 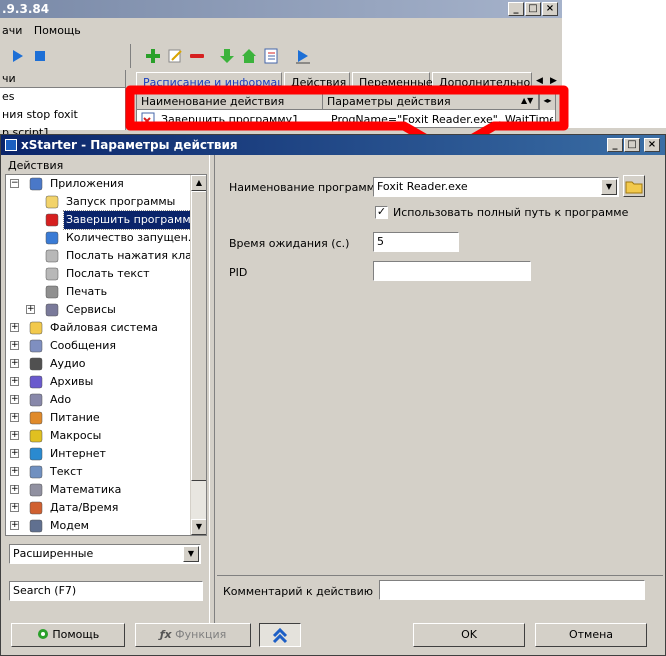 What do you see at coordinates (227, 56) in the screenshot?
I see `move-down-icon` at bounding box center [227, 56].